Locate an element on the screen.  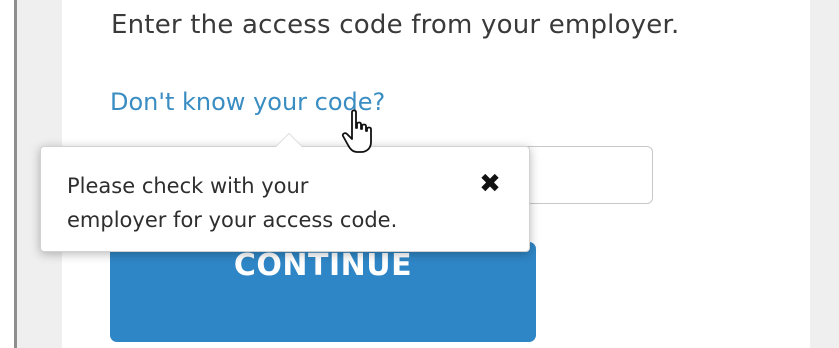
continue-button: CONTINUE is located at coordinates (323, 292).